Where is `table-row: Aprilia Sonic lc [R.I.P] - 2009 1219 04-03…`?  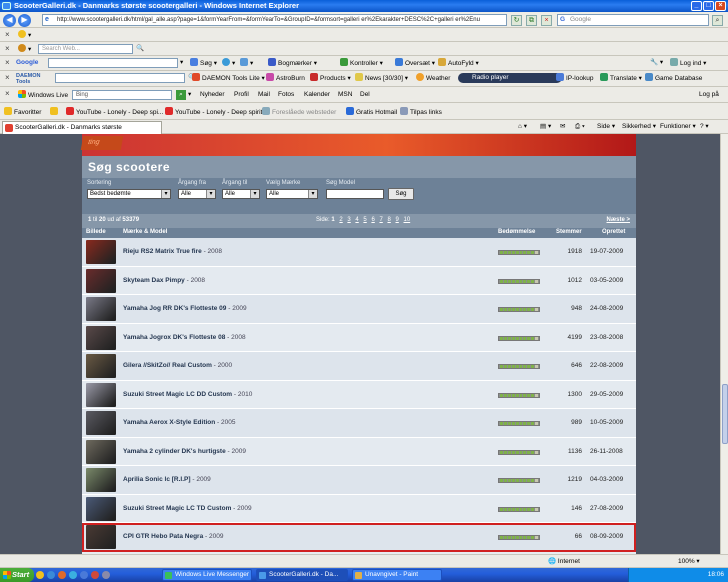 table-row: Aprilia Sonic lc [R.I.P] - 2009 1219 04-03… is located at coordinates (359, 480).